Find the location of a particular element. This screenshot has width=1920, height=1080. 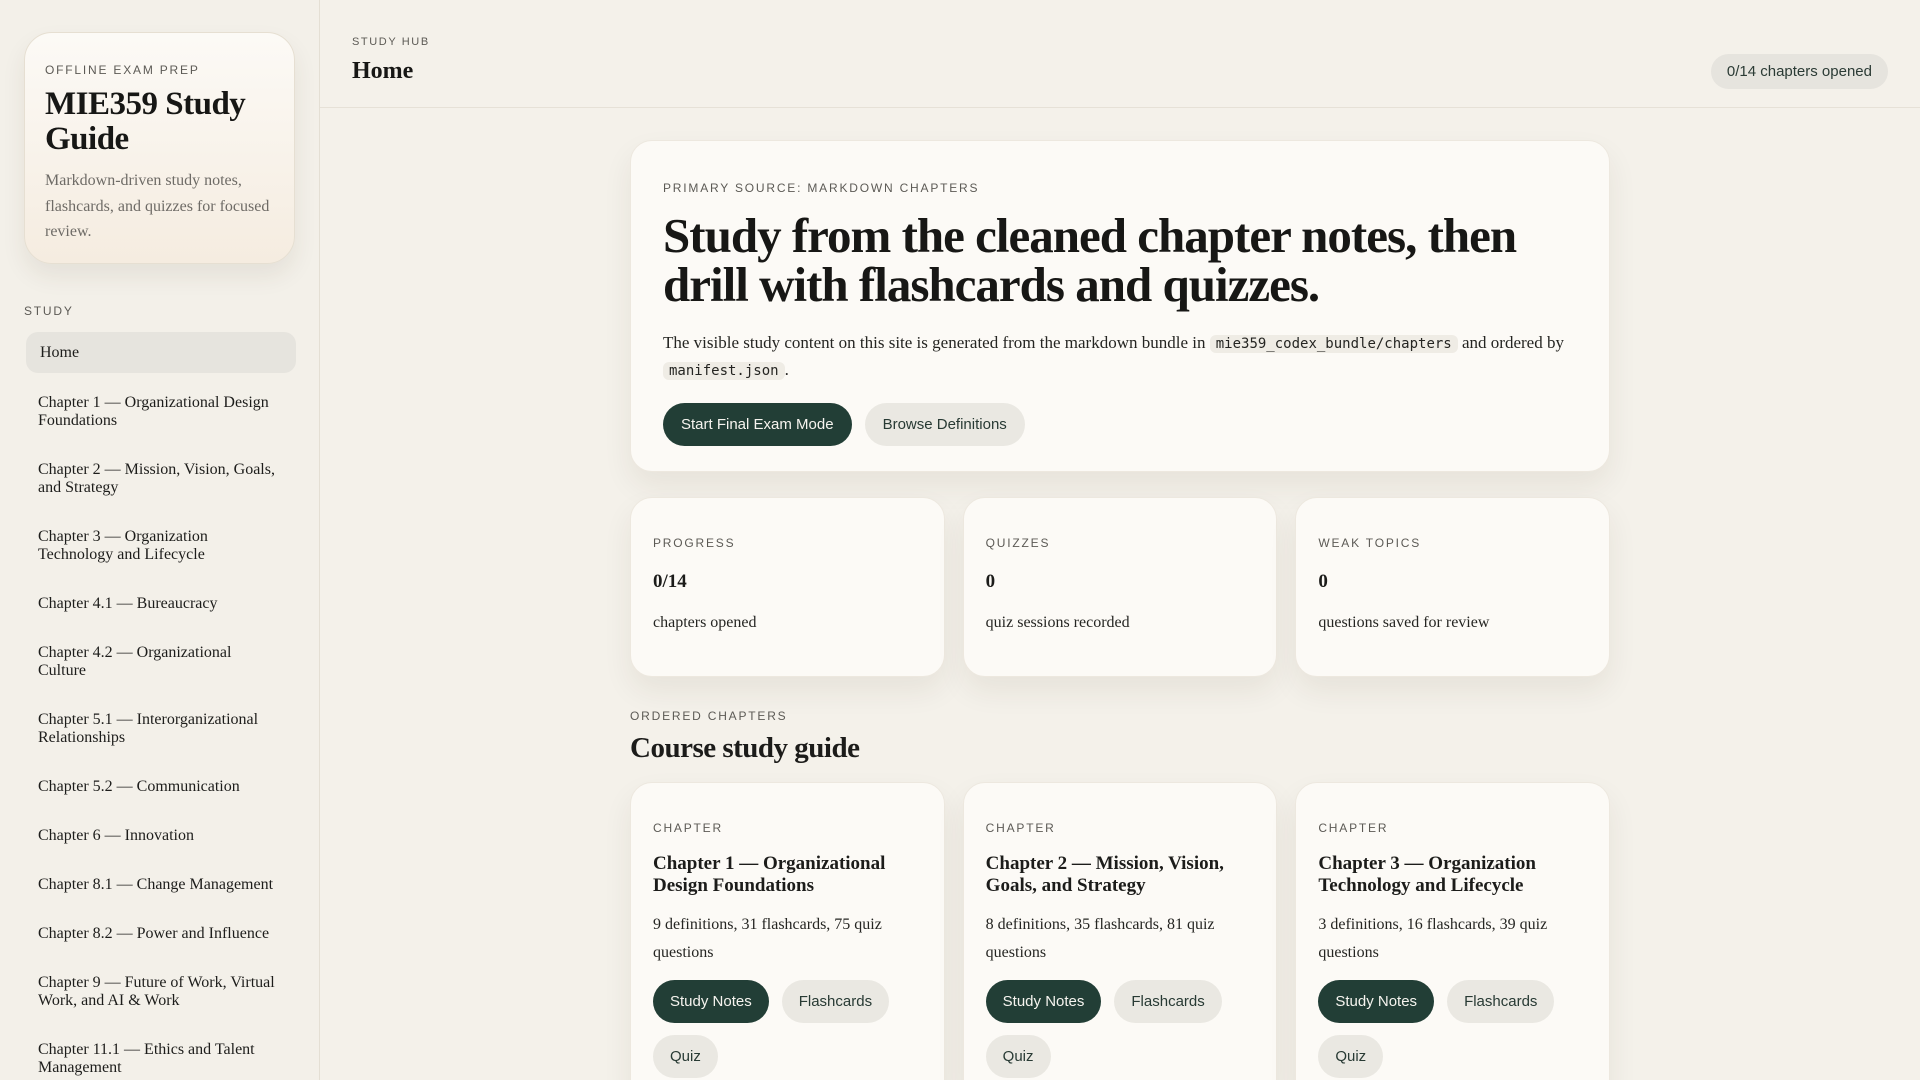

stat-label: chapters opened is located at coordinates (705, 622).